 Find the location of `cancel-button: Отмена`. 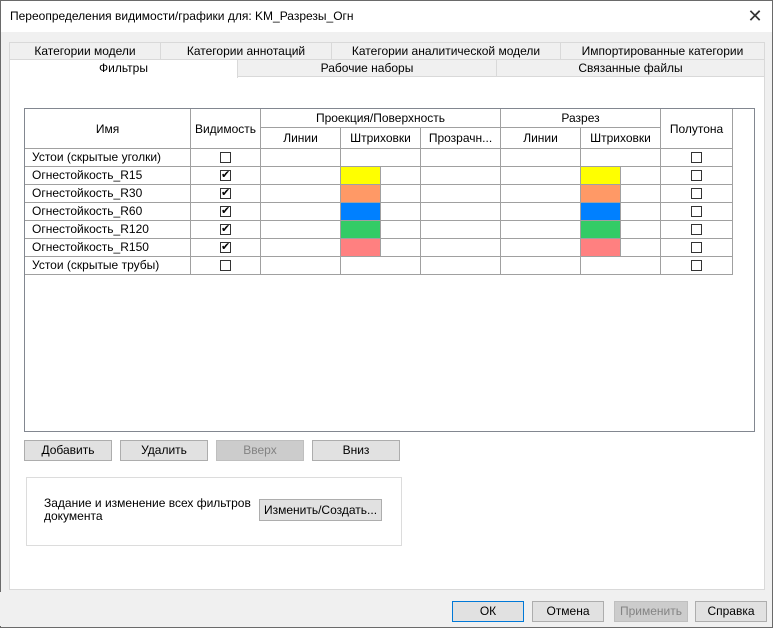

cancel-button: Отмена is located at coordinates (568, 611).